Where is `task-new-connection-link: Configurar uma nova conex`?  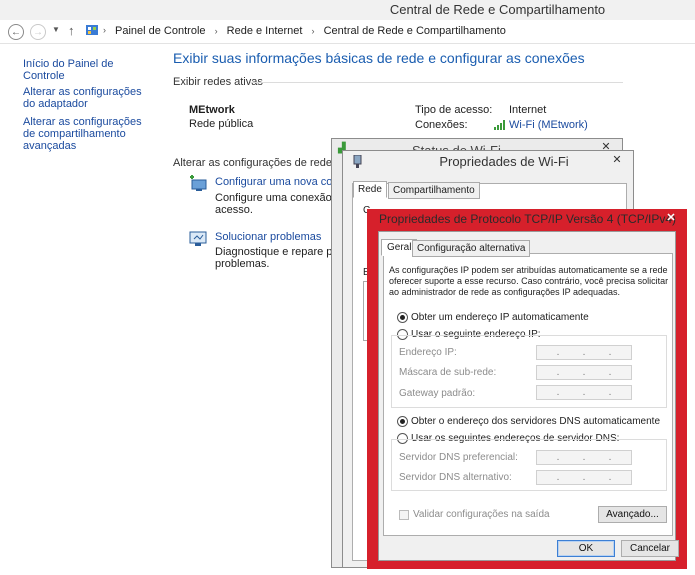
task-new-connection-link: Configurar uma nova conex is located at coordinates (282, 182).